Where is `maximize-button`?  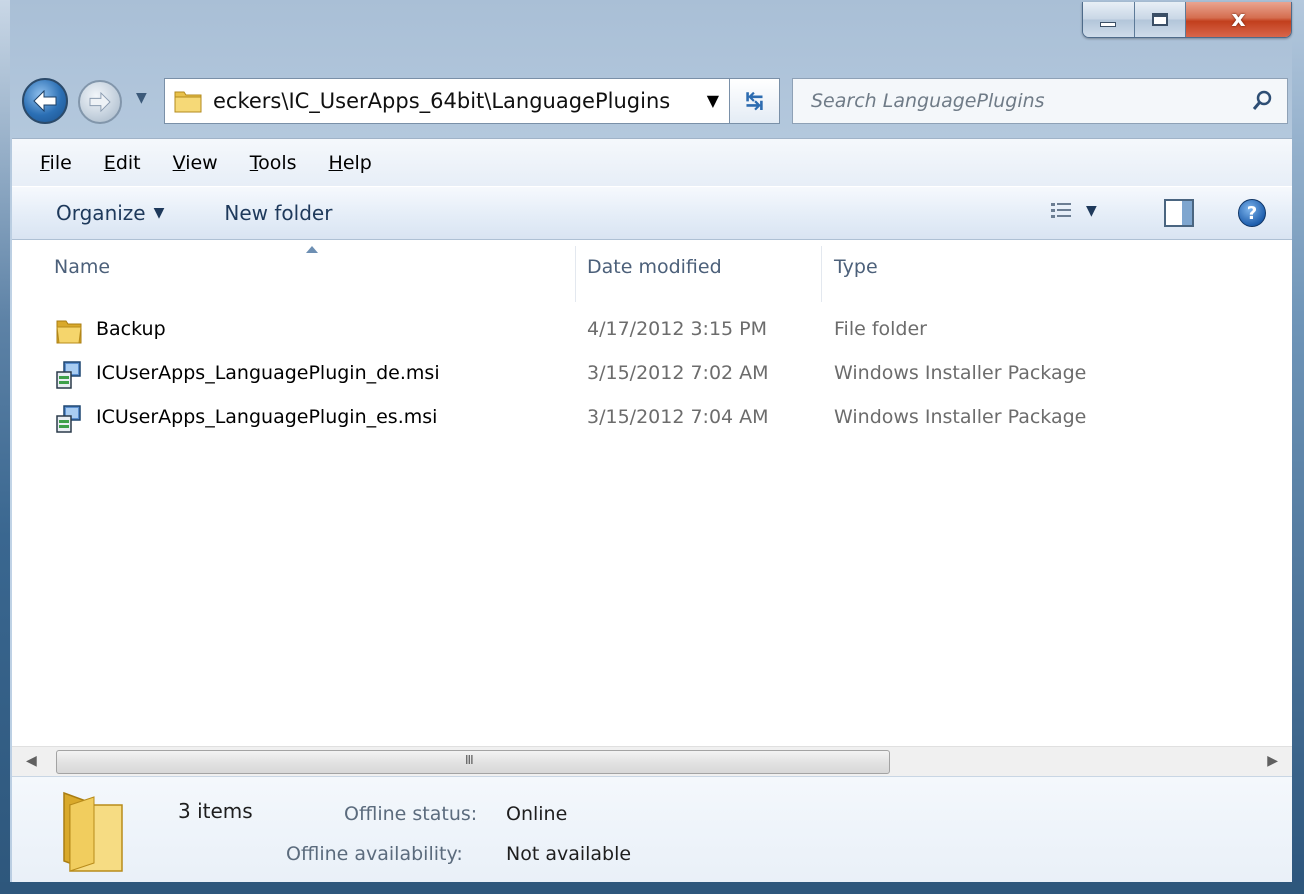 maximize-button is located at coordinates (1160, 19).